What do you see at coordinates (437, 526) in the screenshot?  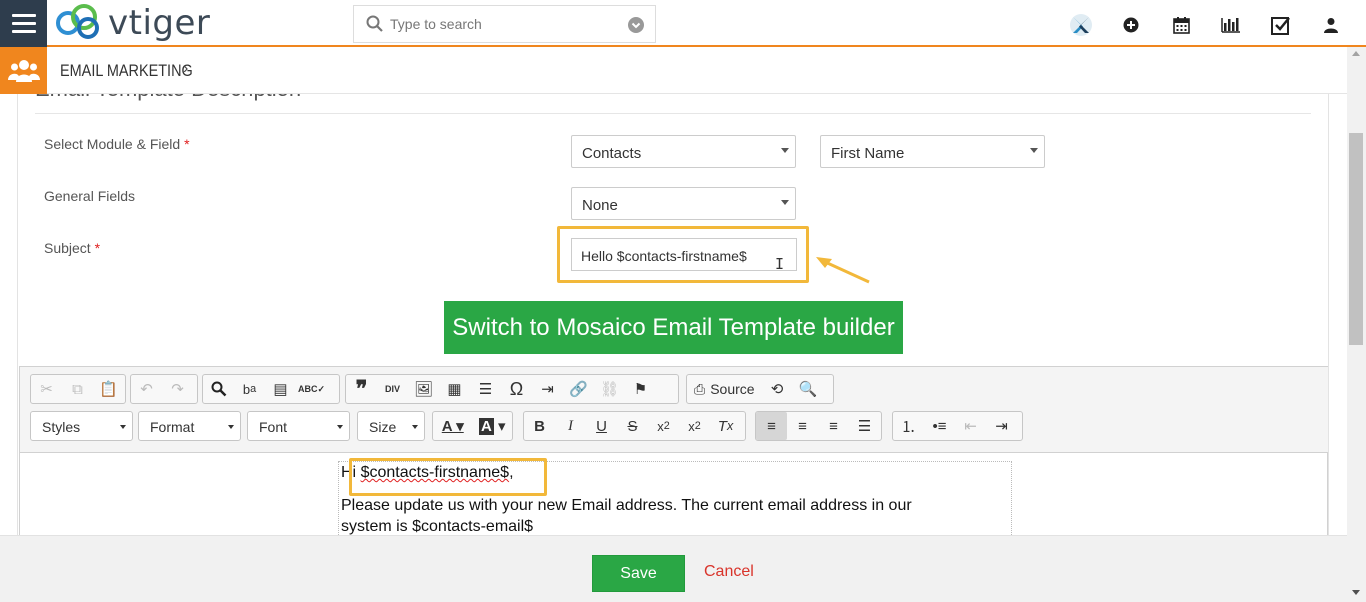 I see `body-line: system is $contacts-email$` at bounding box center [437, 526].